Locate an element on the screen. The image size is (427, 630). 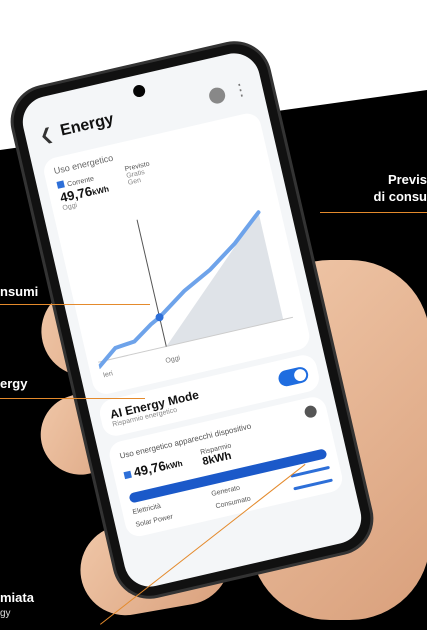
callout-forecast-line2: di consu is located at coordinates (400, 196).